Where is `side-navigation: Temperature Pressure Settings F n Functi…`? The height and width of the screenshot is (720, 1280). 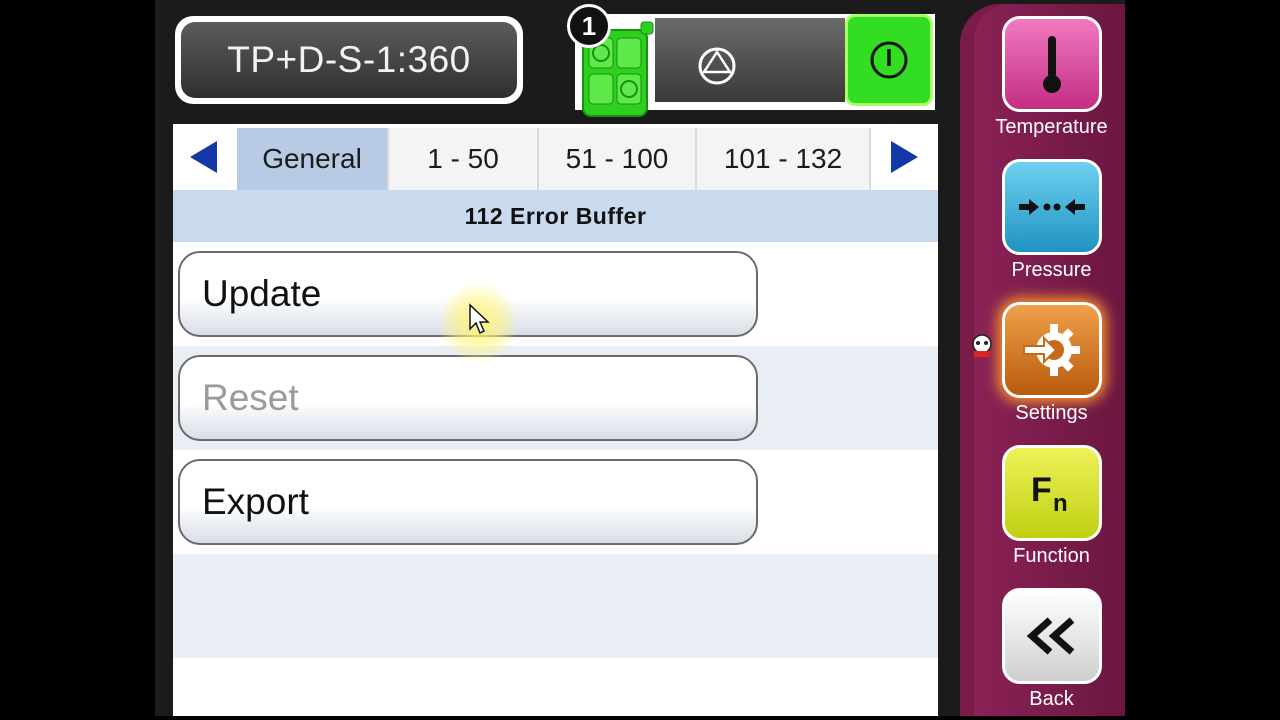
side-navigation: Temperature Pressure Settings F n Functi… is located at coordinates (1042, 360).